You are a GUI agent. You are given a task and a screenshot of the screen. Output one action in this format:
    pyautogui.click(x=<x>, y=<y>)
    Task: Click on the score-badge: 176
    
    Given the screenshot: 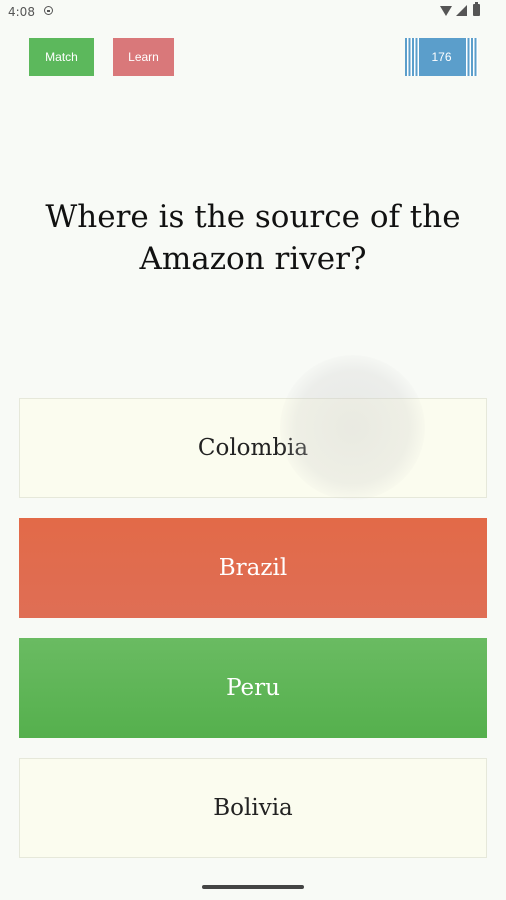 What is the action you would take?
    pyautogui.click(x=441, y=57)
    